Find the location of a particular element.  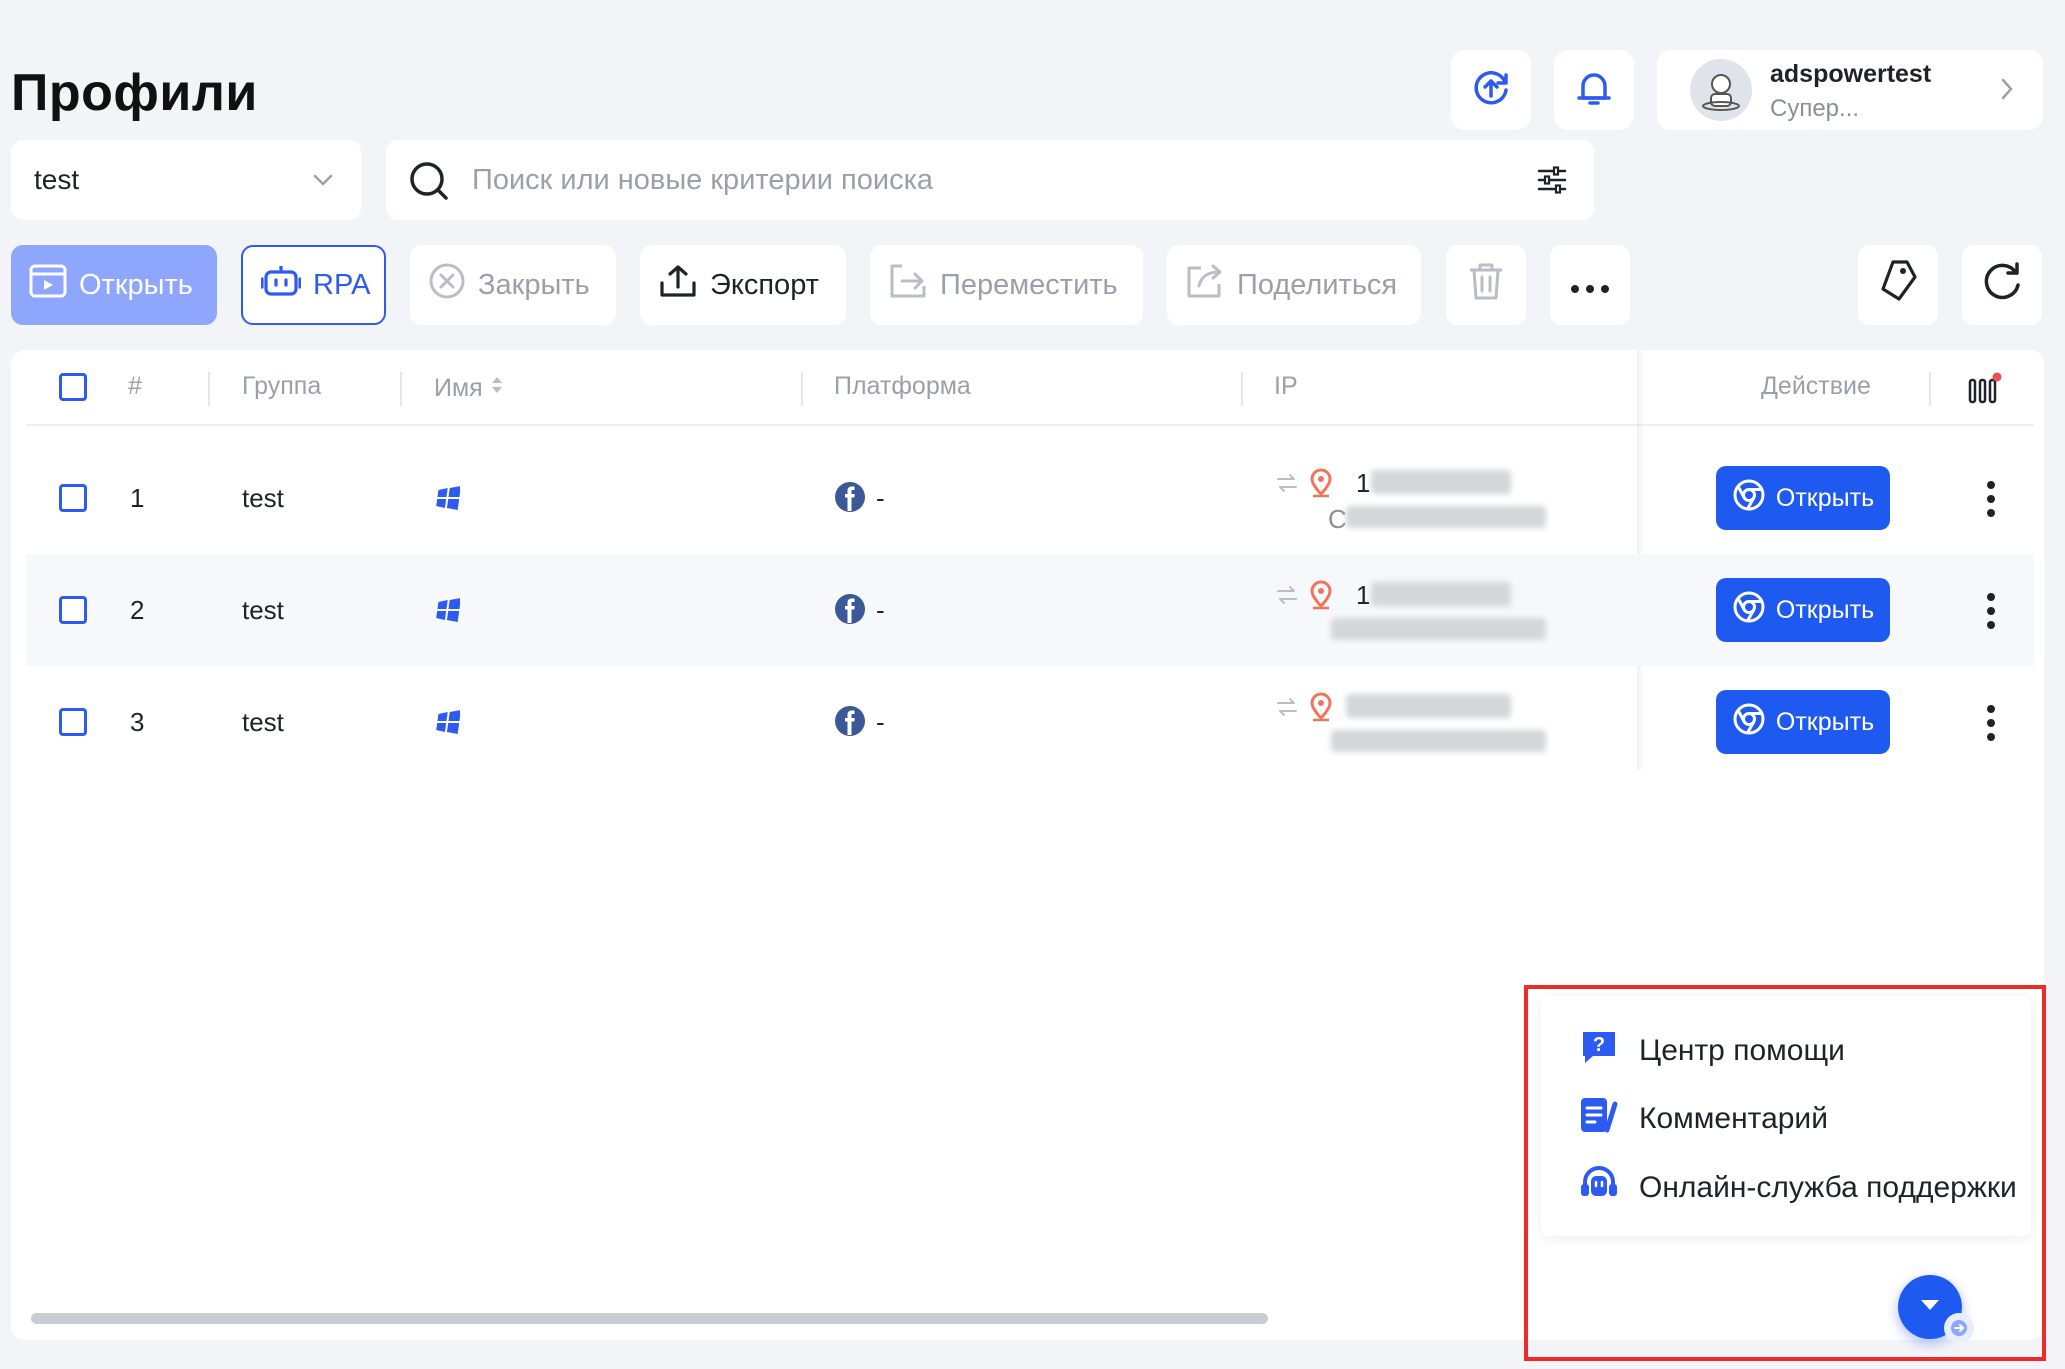

search-bar is located at coordinates (990, 180).